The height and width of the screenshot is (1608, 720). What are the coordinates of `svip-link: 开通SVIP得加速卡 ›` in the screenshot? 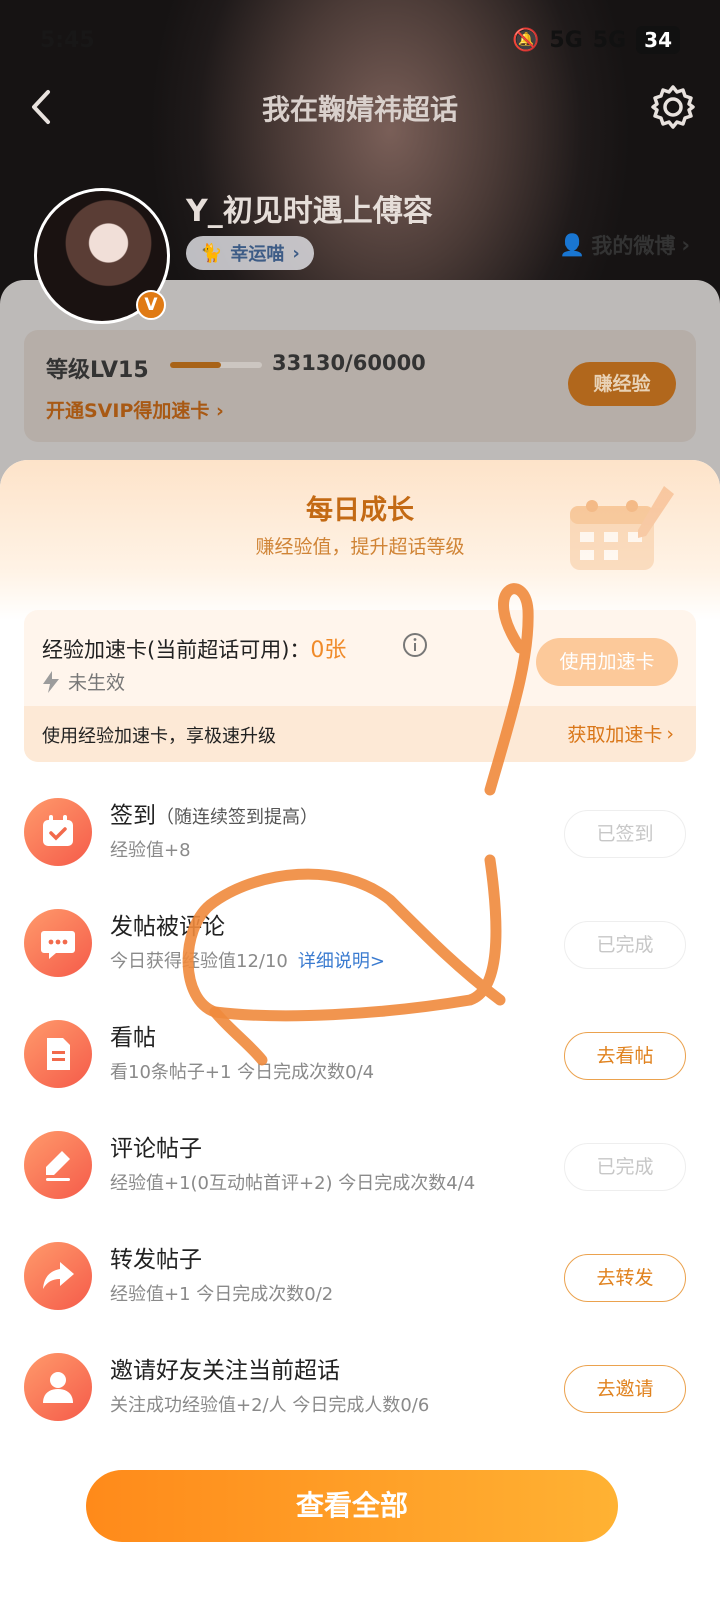 It's located at (135, 409).